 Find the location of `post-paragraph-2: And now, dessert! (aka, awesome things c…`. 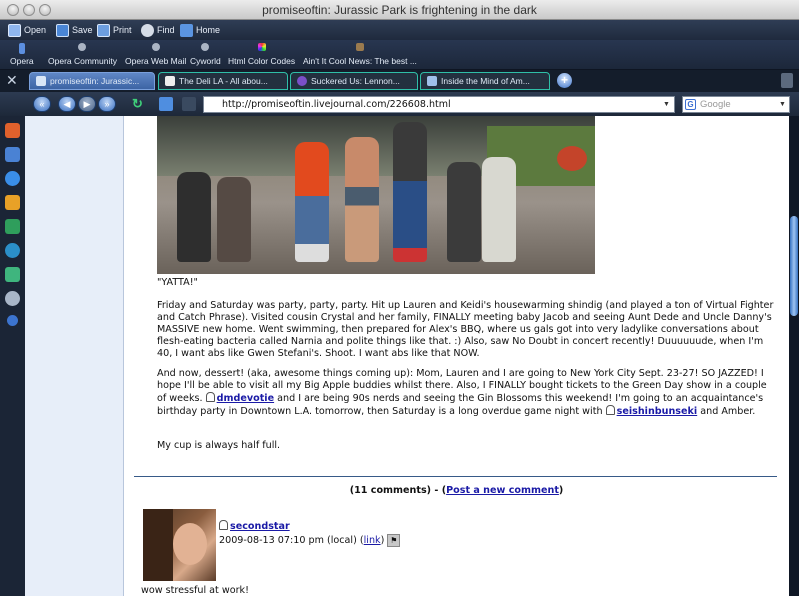

post-paragraph-2: And now, dessert! (aka, awesome things c… is located at coordinates (462, 392).